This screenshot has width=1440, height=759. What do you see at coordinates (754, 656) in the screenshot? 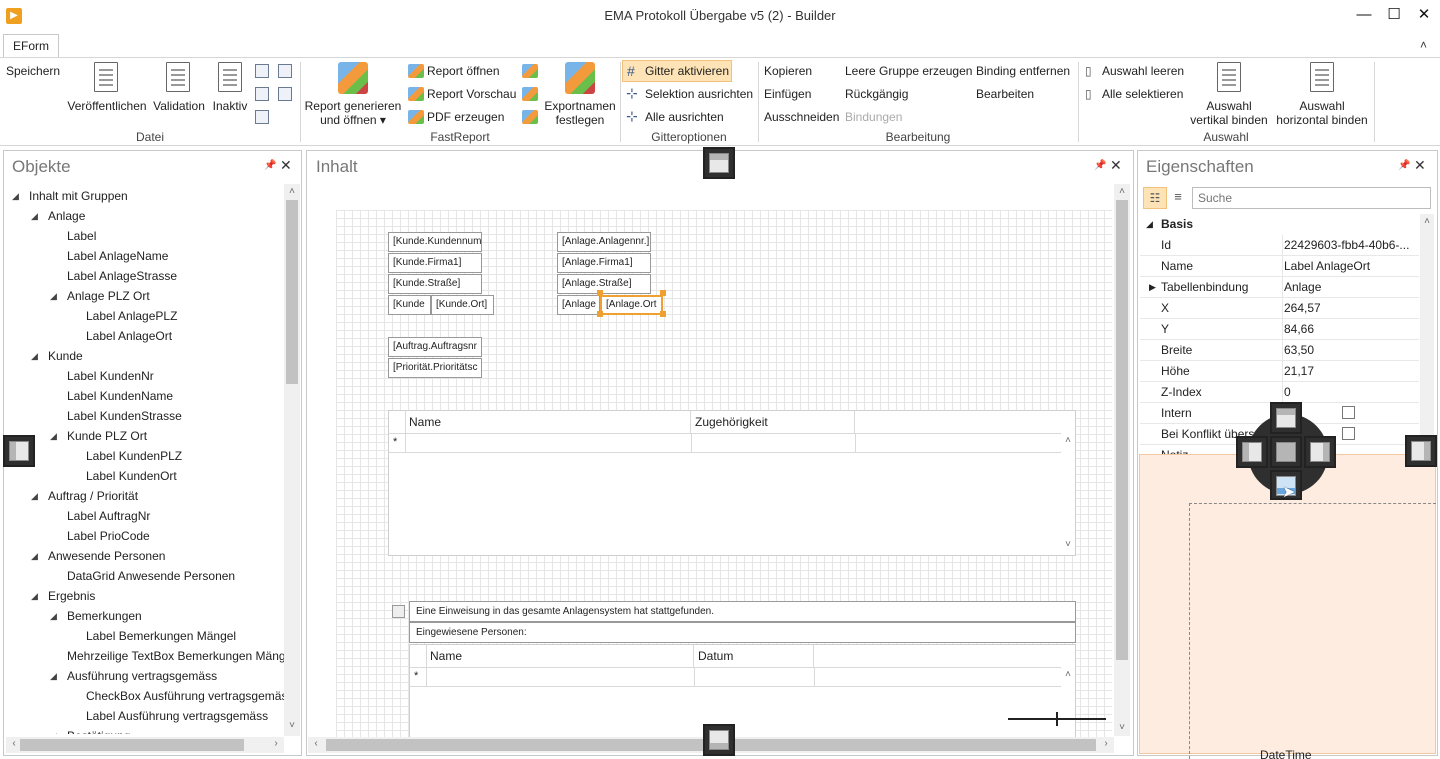
I see `column-header-datum: Datum` at bounding box center [754, 656].